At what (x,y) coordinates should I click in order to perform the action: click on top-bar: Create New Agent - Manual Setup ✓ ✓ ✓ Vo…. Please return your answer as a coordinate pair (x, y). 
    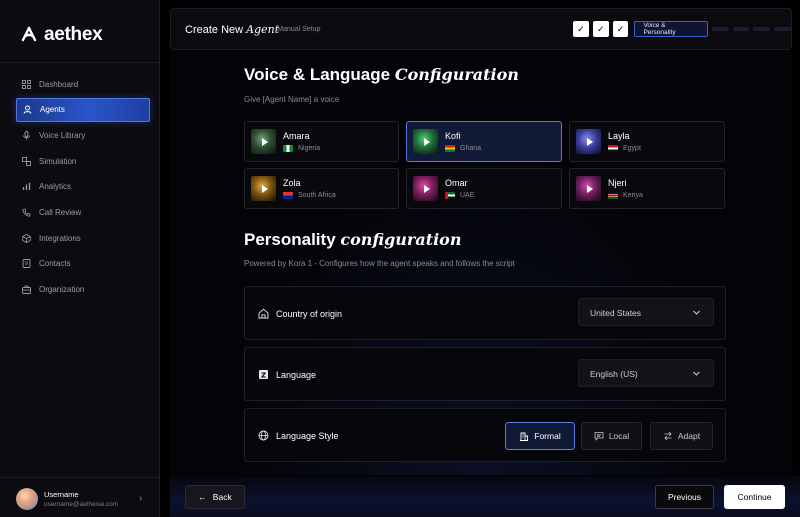
    Looking at the image, I should click on (481, 29).